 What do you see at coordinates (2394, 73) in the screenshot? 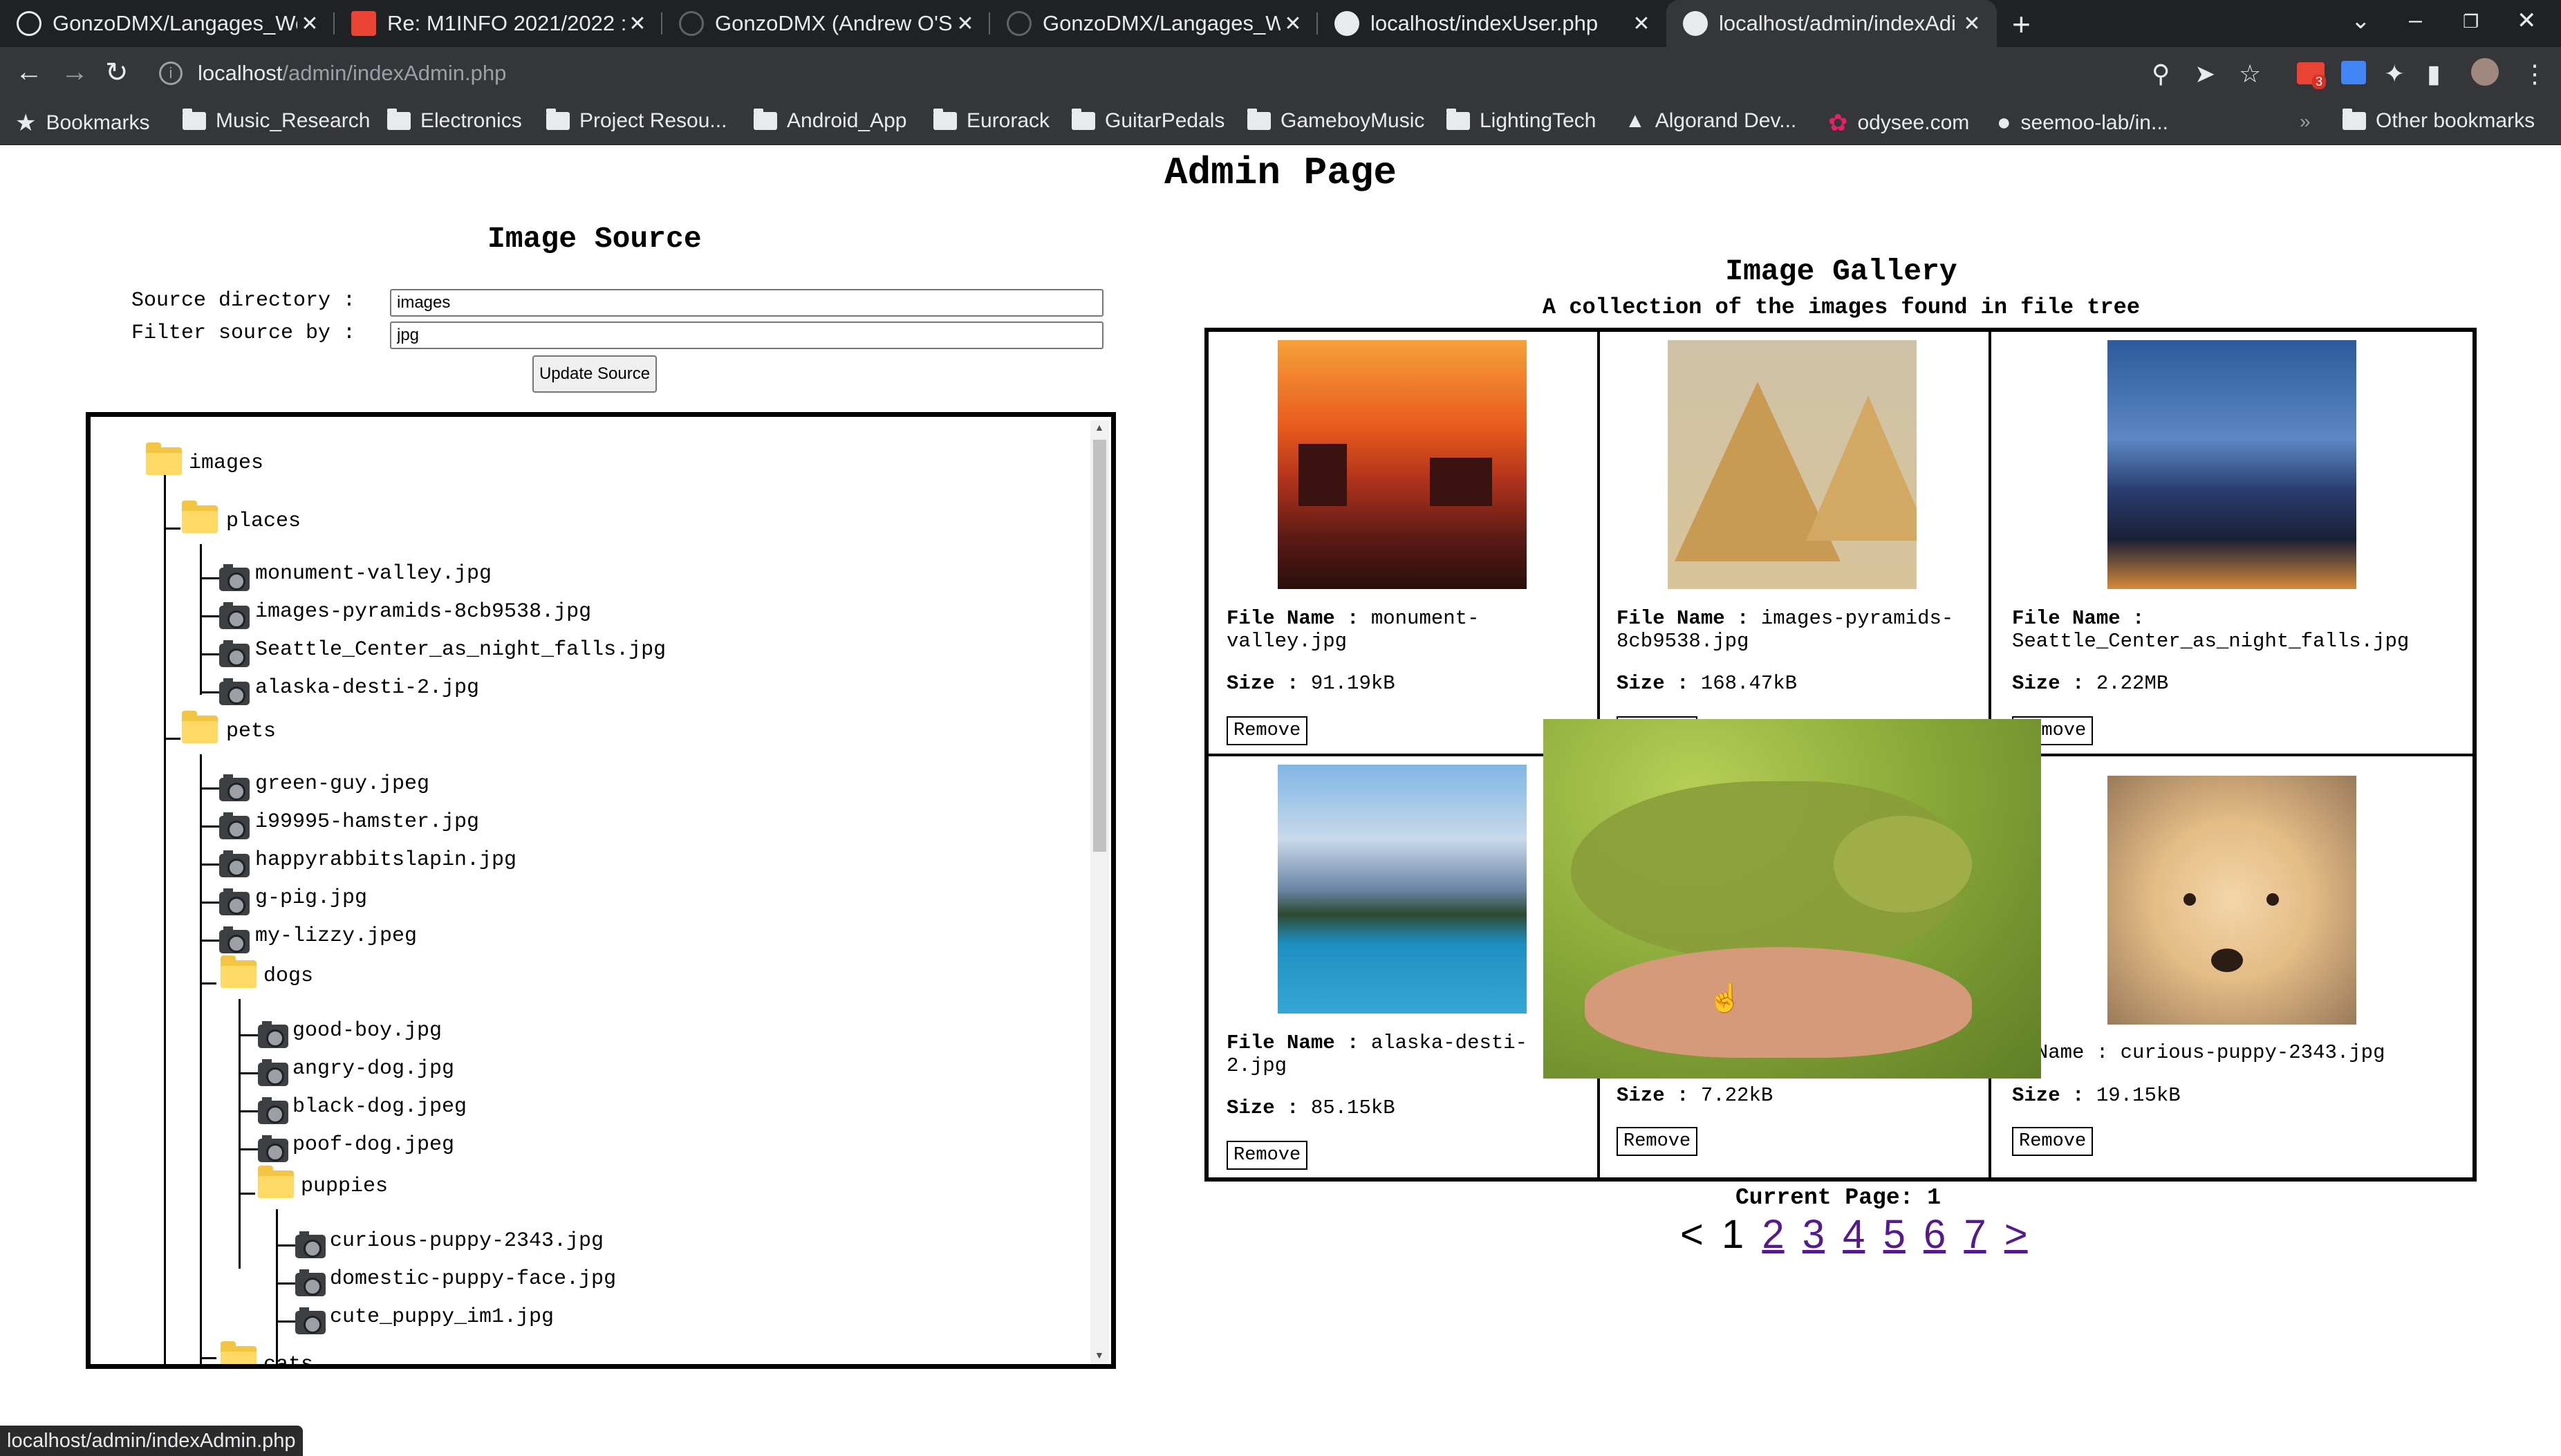
I see `extensions-puzzle-icon: ✦` at bounding box center [2394, 73].